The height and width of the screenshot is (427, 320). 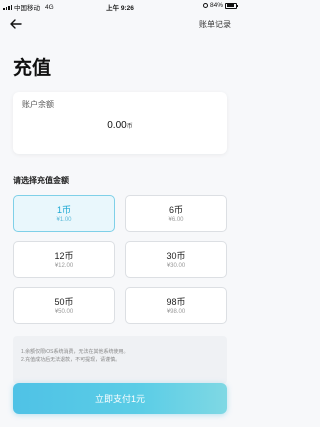 What do you see at coordinates (205, 5) in the screenshot?
I see `alarm-icon` at bounding box center [205, 5].